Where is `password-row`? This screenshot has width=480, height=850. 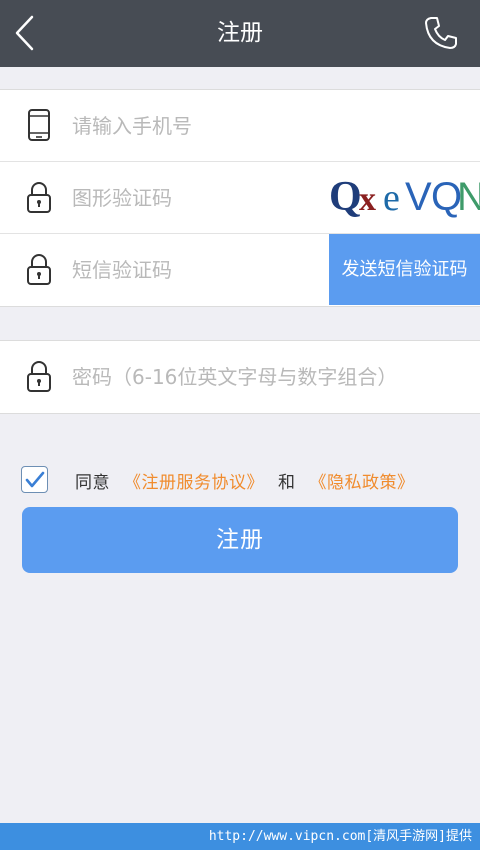 password-row is located at coordinates (240, 377).